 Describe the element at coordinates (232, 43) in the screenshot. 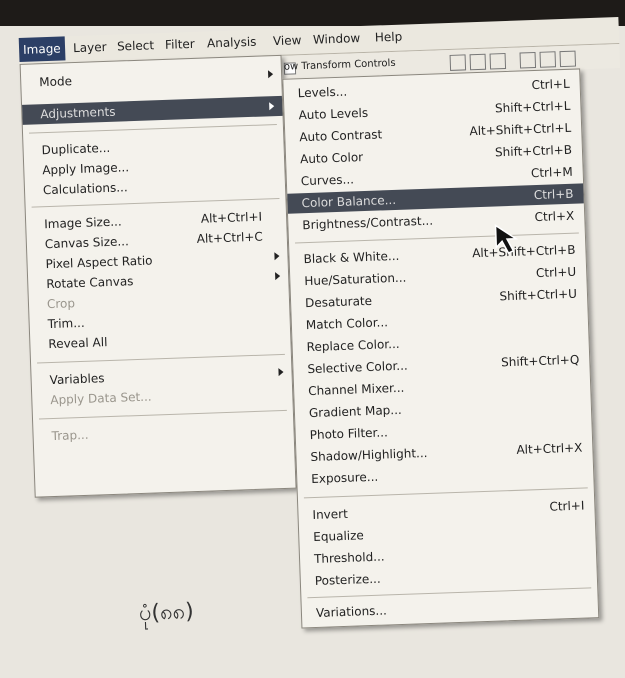

I see `menu-analysis: Analysis` at that location.